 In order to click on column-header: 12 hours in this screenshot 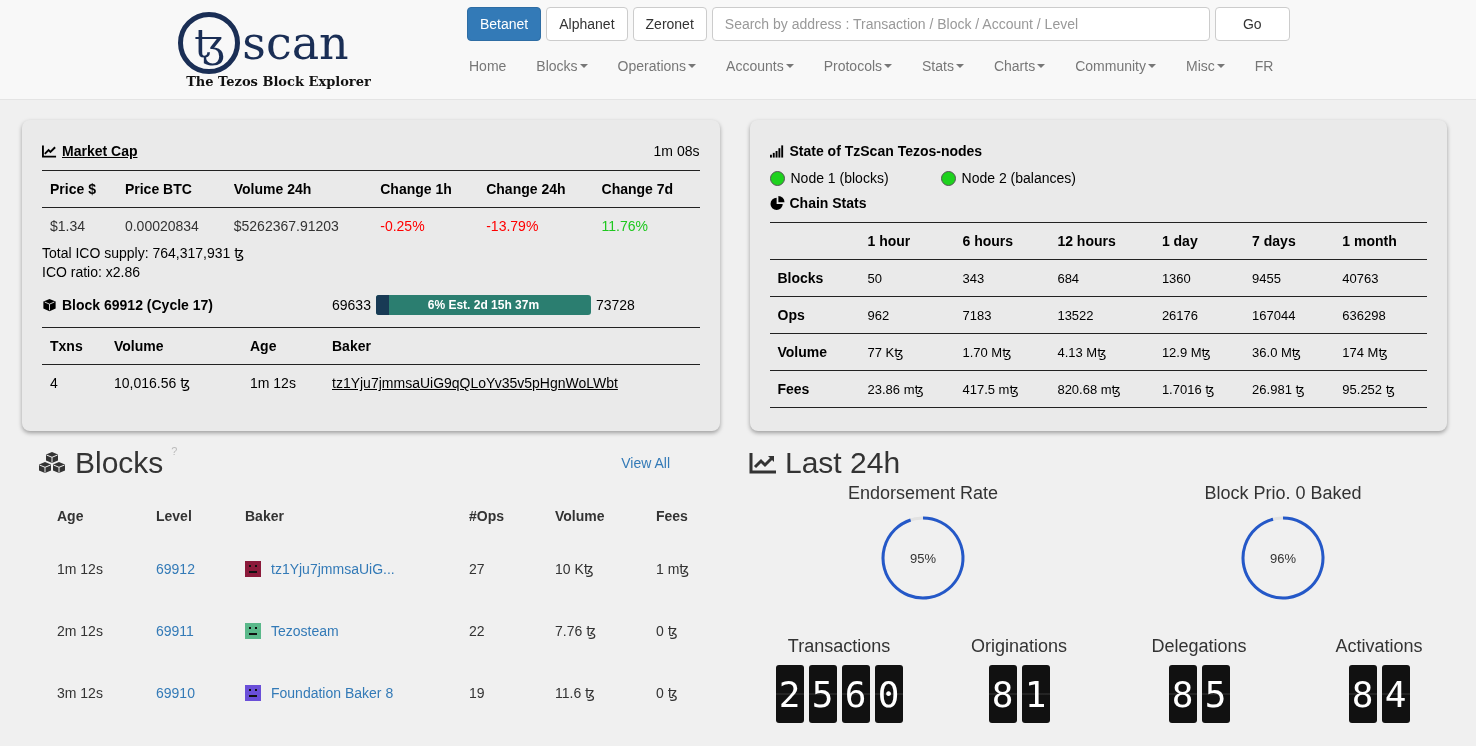, I will do `click(1101, 241)`.